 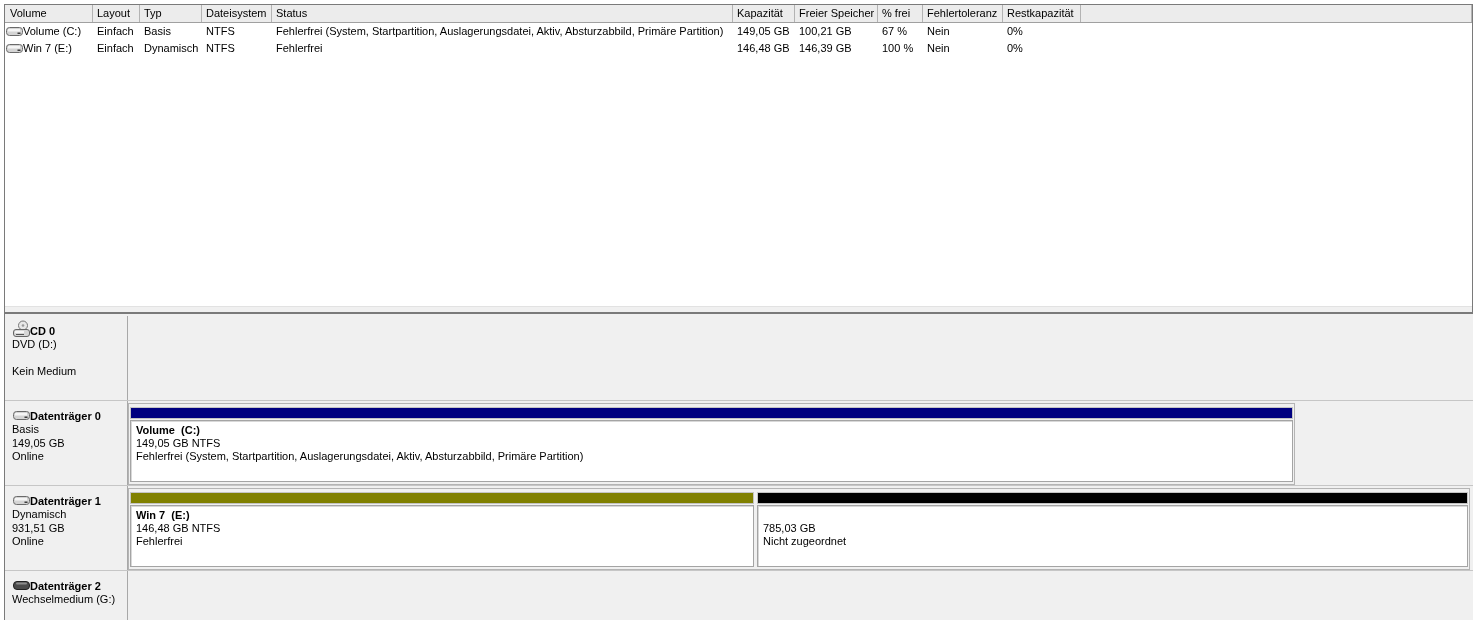 I want to click on column-header: % frei, so click(x=900, y=13).